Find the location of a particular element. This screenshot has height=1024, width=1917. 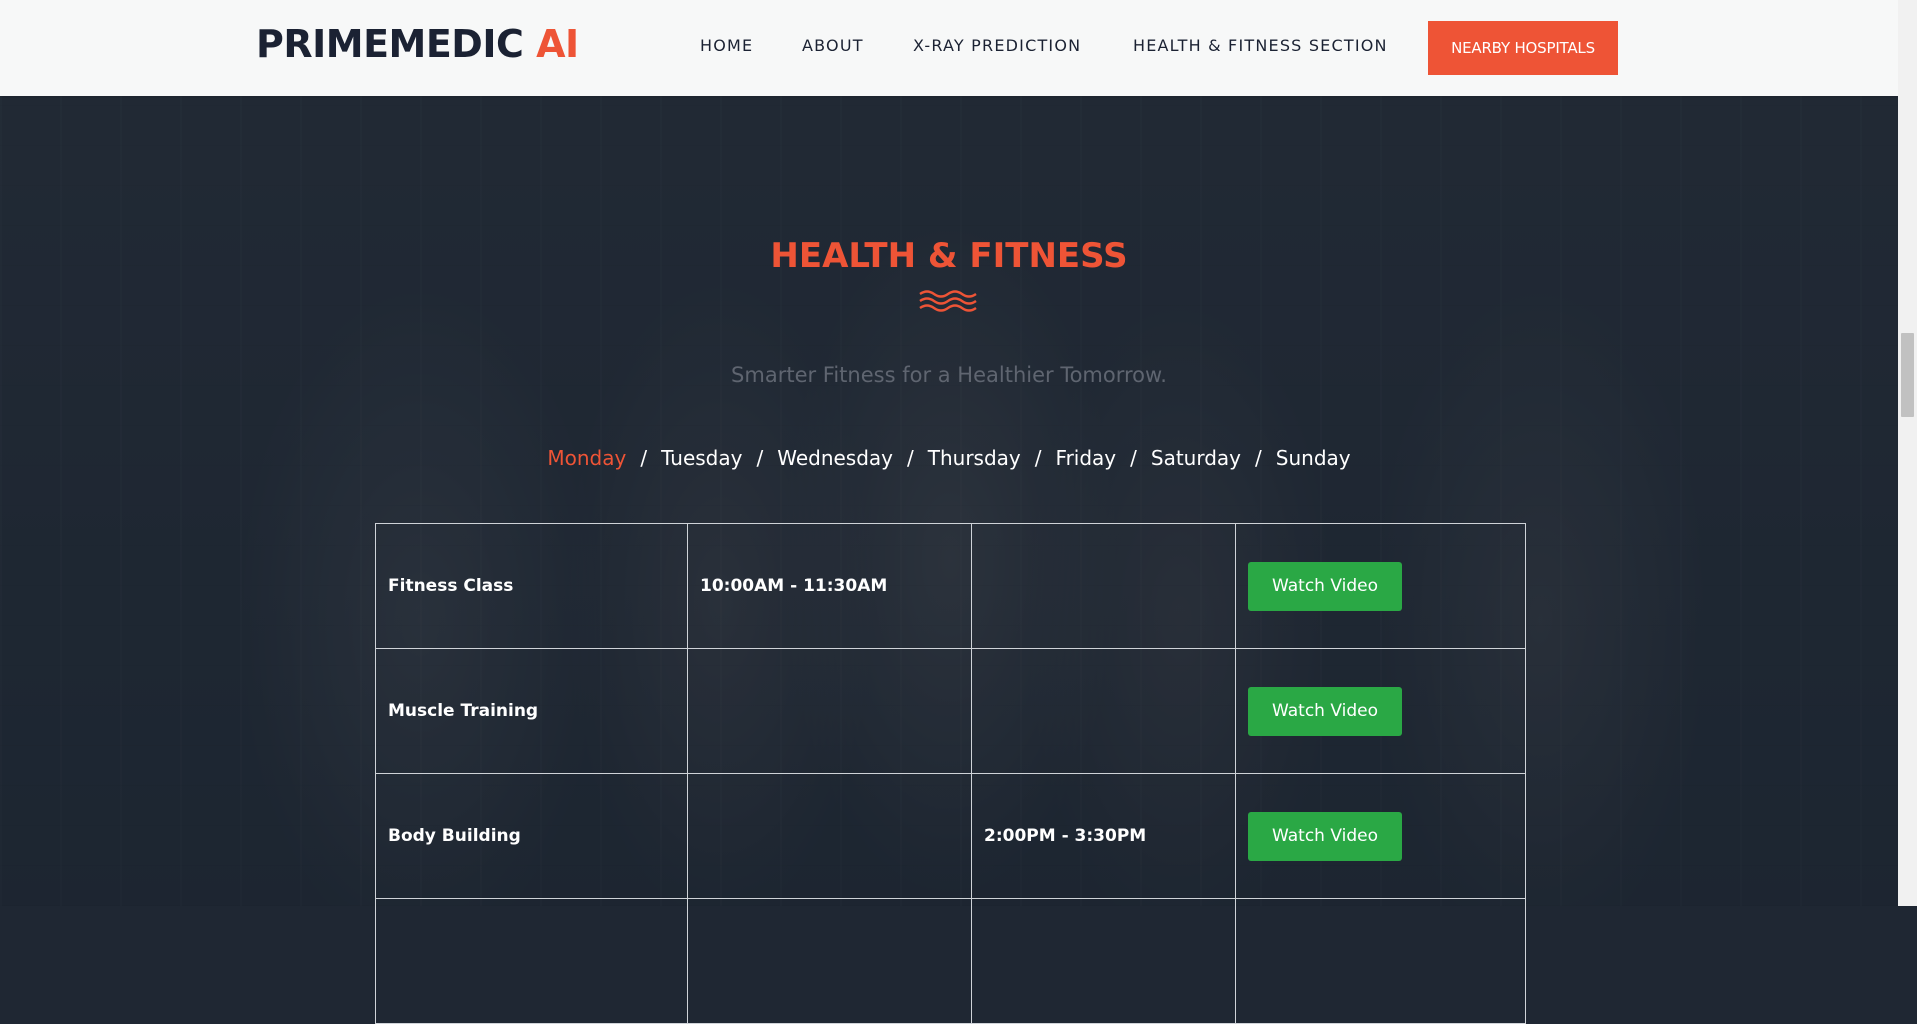

nav-about: ABOUT is located at coordinates (833, 45).